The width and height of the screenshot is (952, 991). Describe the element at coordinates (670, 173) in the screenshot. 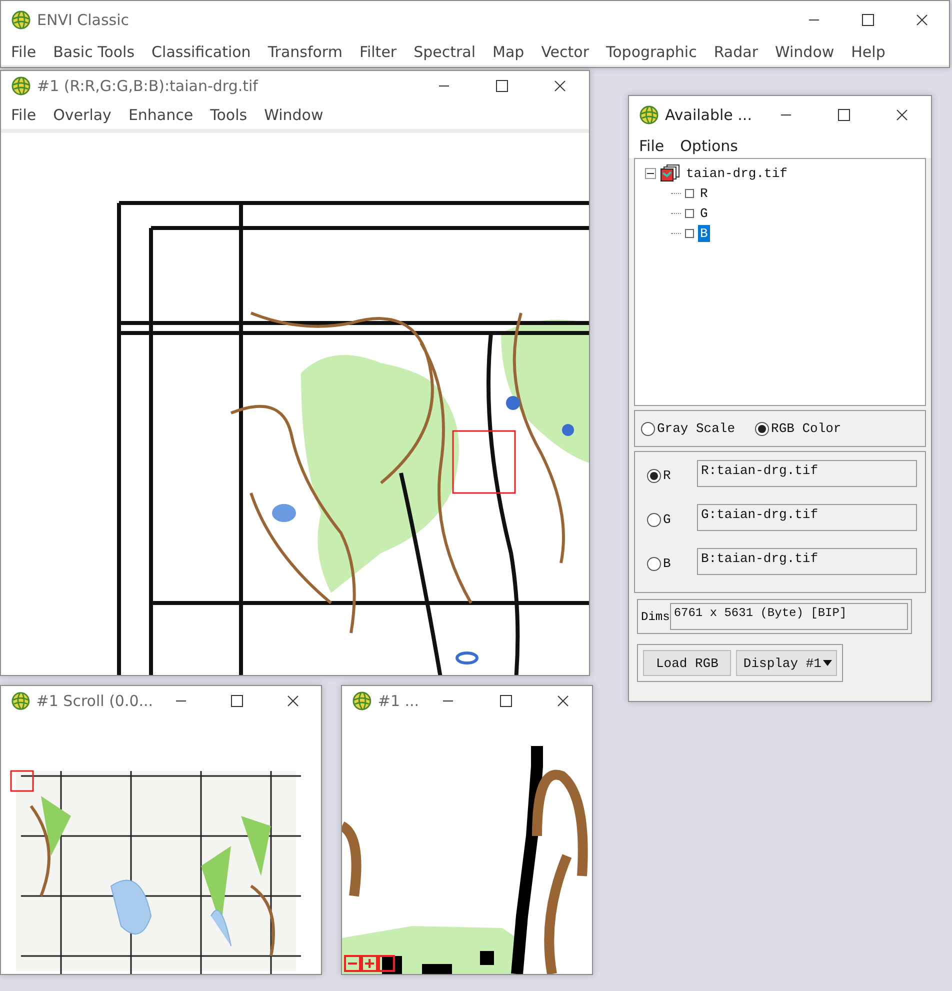

I see `image-stack-icon` at that location.